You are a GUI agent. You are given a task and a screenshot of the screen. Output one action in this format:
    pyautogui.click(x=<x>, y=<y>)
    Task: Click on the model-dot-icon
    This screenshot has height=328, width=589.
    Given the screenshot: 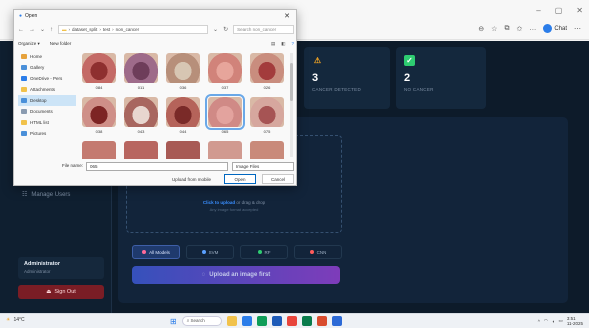 What is the action you would take?
    pyautogui.click(x=259, y=252)
    